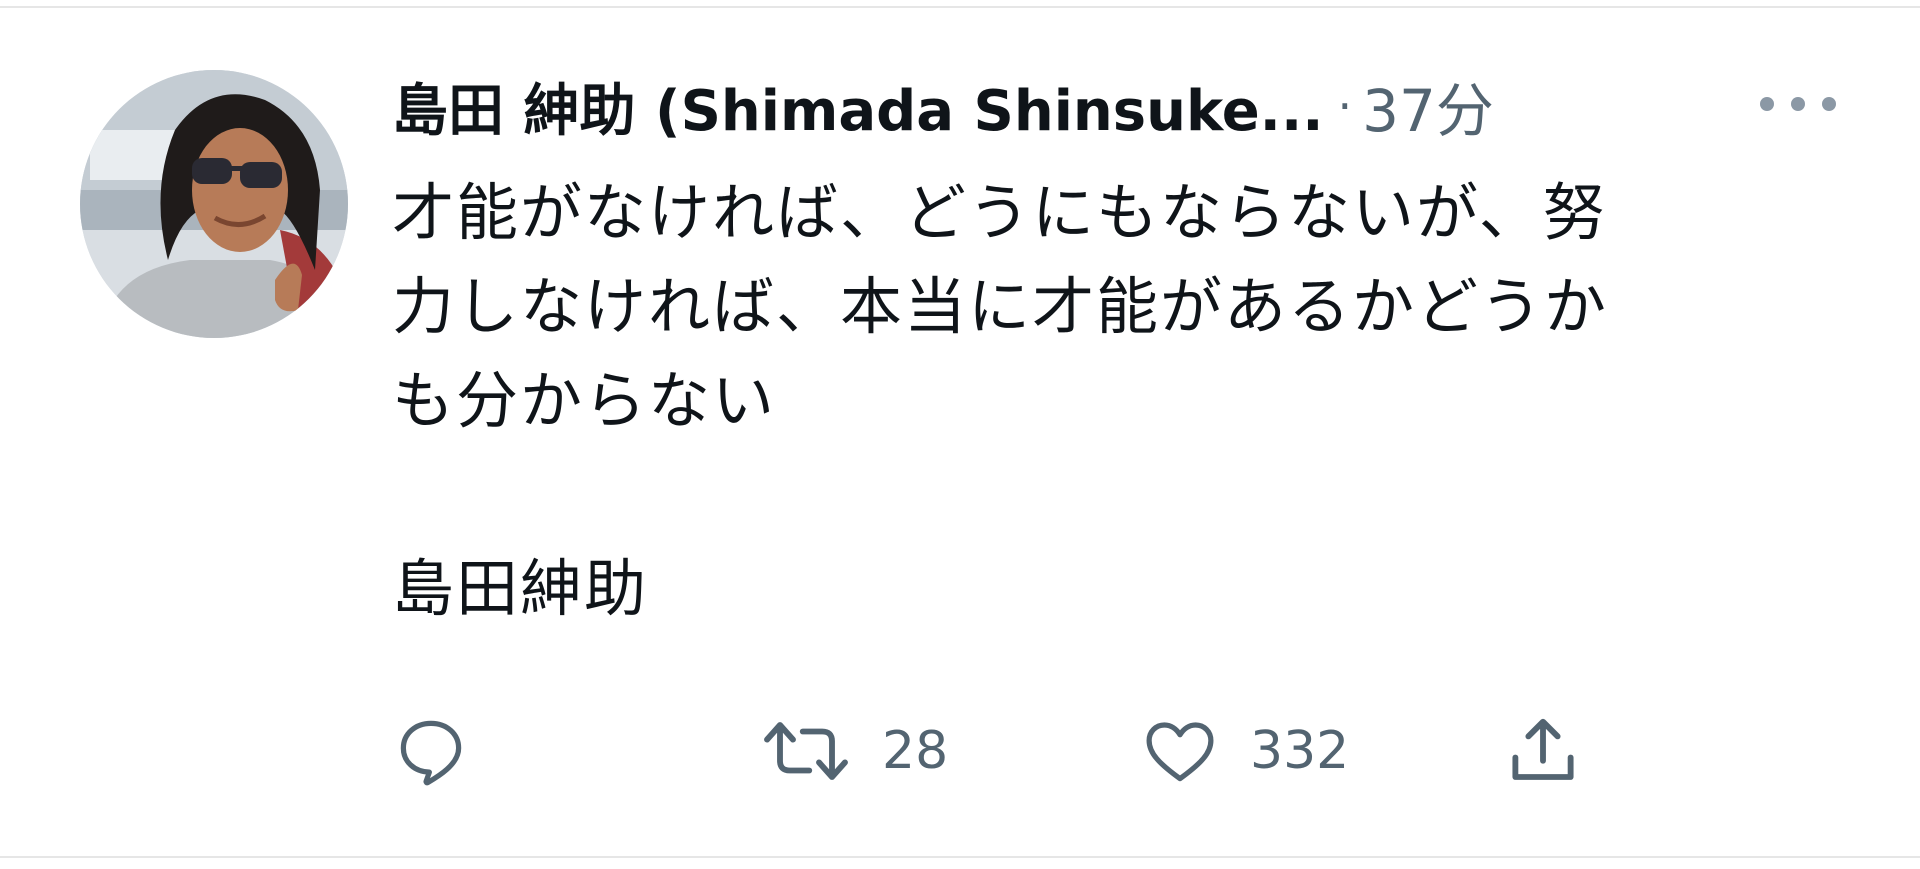  I want to click on share-button, so click(1543, 751).